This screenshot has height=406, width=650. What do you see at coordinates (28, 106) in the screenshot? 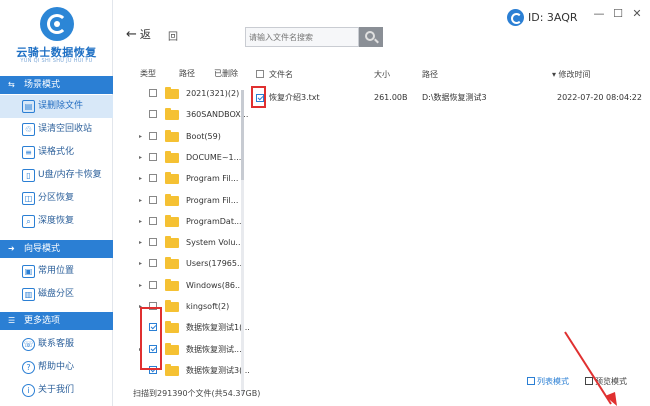
I see `file-icon: ▤` at bounding box center [28, 106].